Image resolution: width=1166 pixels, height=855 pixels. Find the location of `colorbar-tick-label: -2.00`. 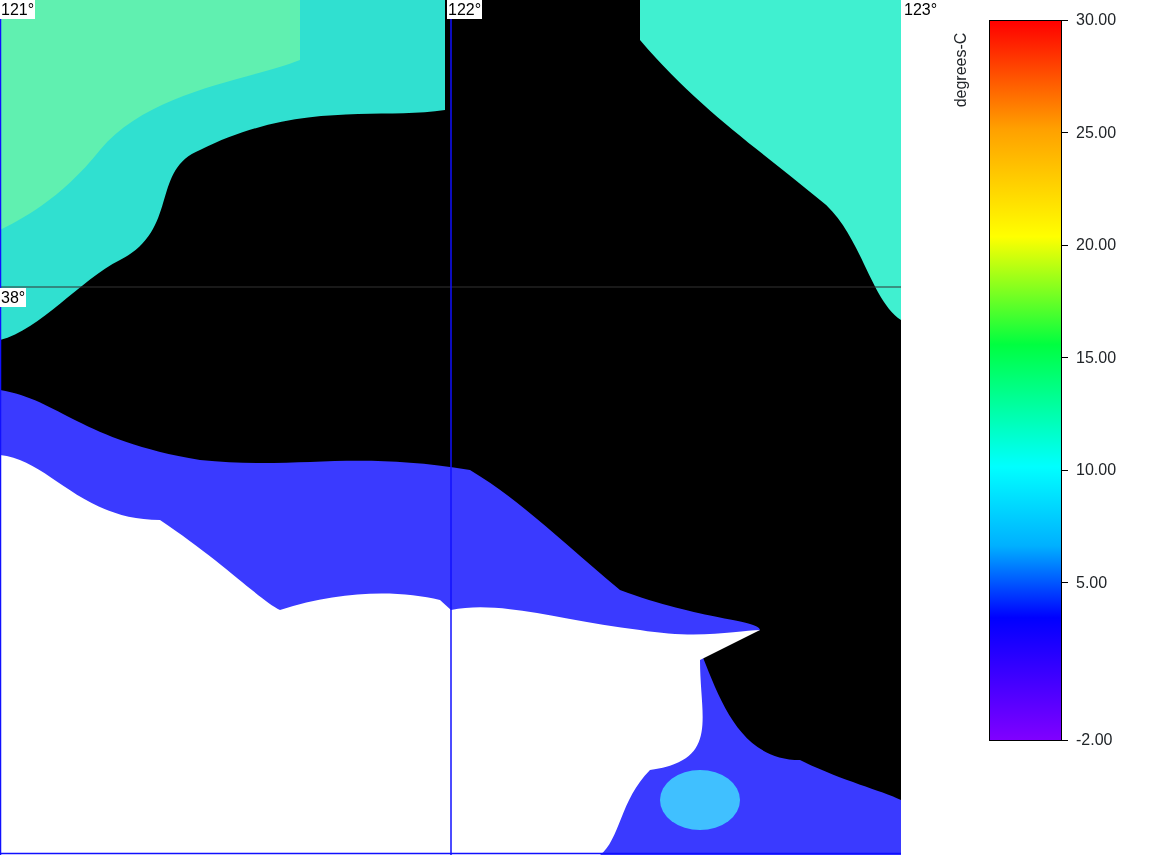

colorbar-tick-label: -2.00 is located at coordinates (1094, 740).